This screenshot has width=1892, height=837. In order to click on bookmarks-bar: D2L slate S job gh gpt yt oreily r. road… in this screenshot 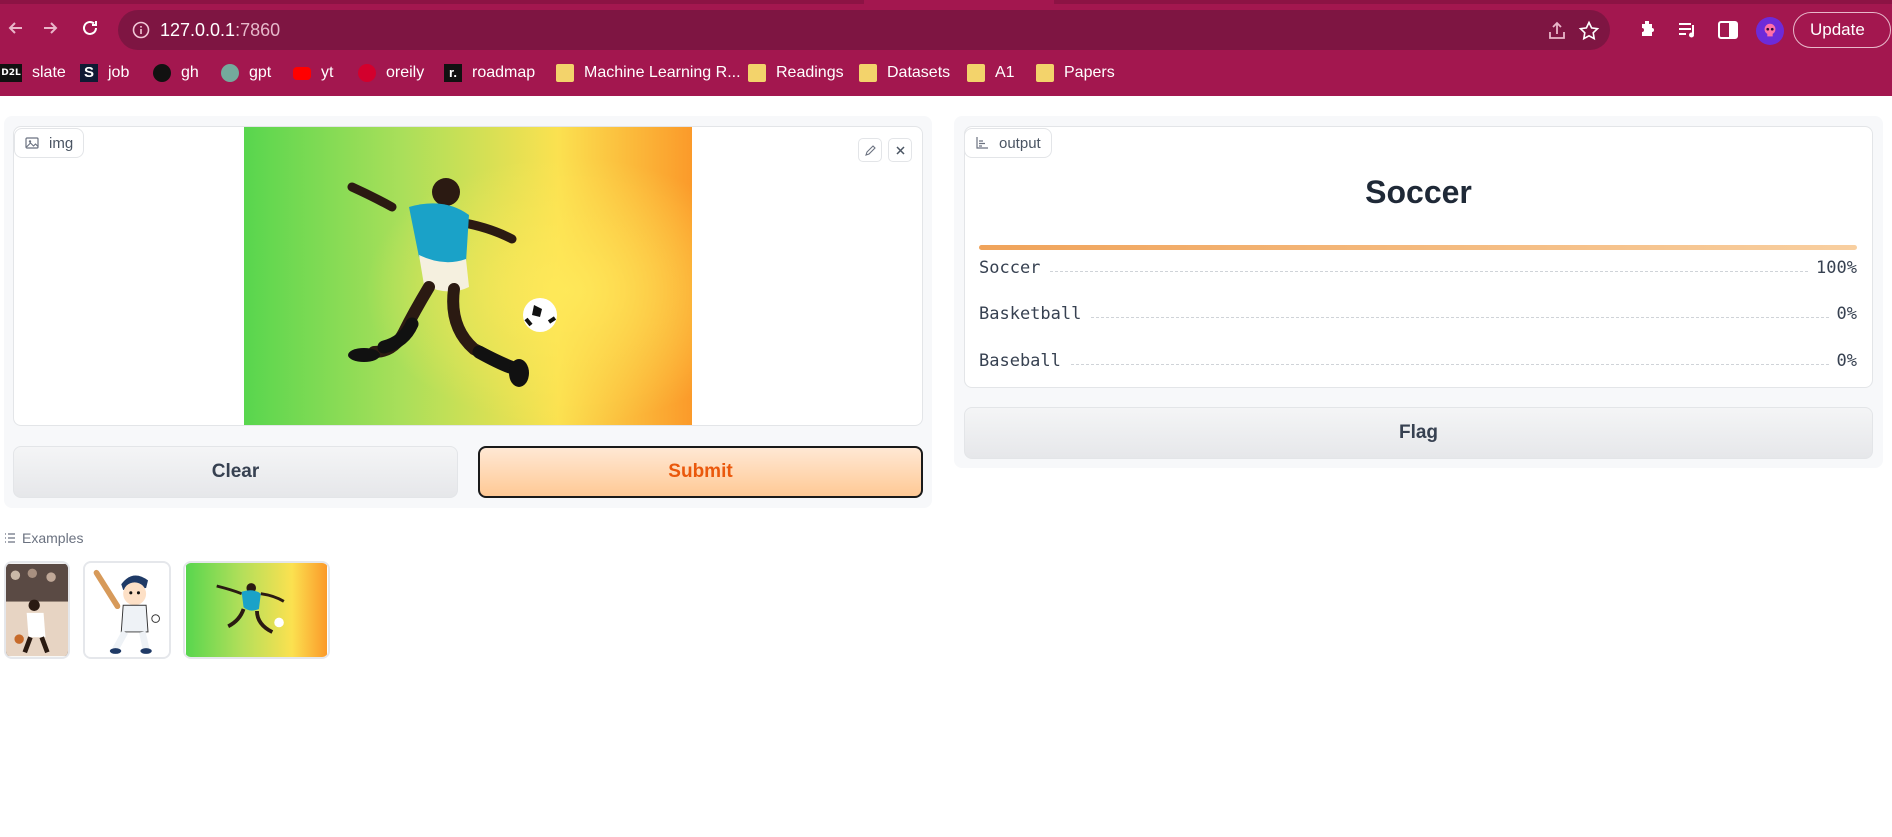, I will do `click(946, 73)`.